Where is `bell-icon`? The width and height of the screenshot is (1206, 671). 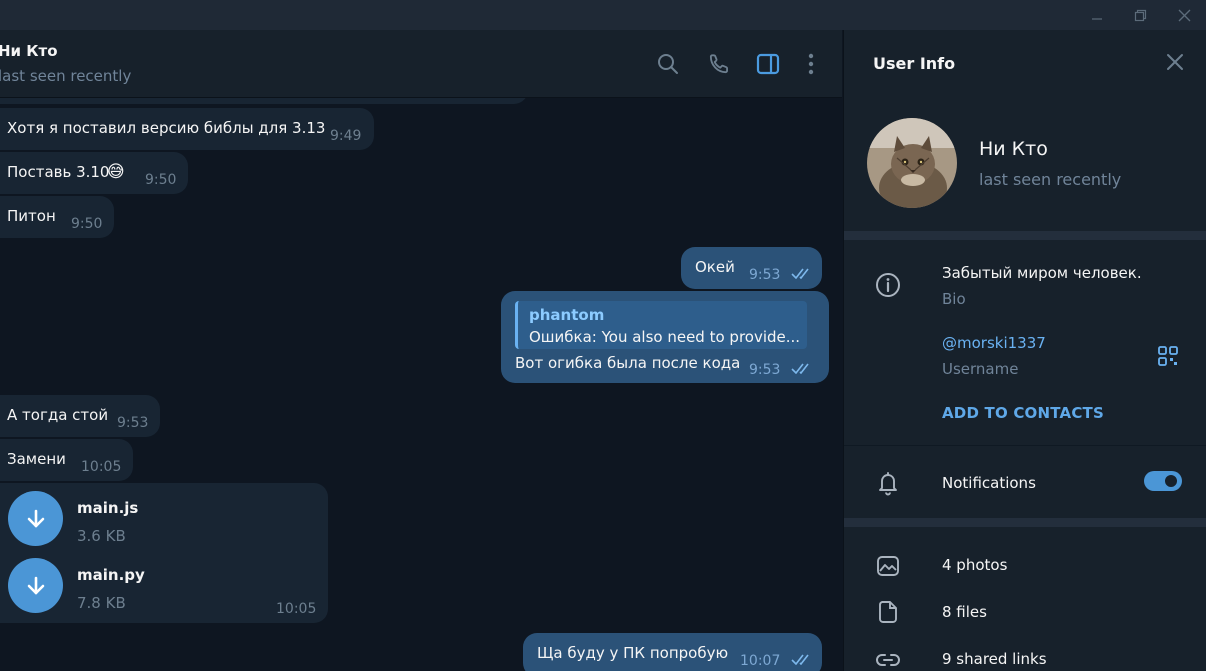
bell-icon is located at coordinates (888, 483).